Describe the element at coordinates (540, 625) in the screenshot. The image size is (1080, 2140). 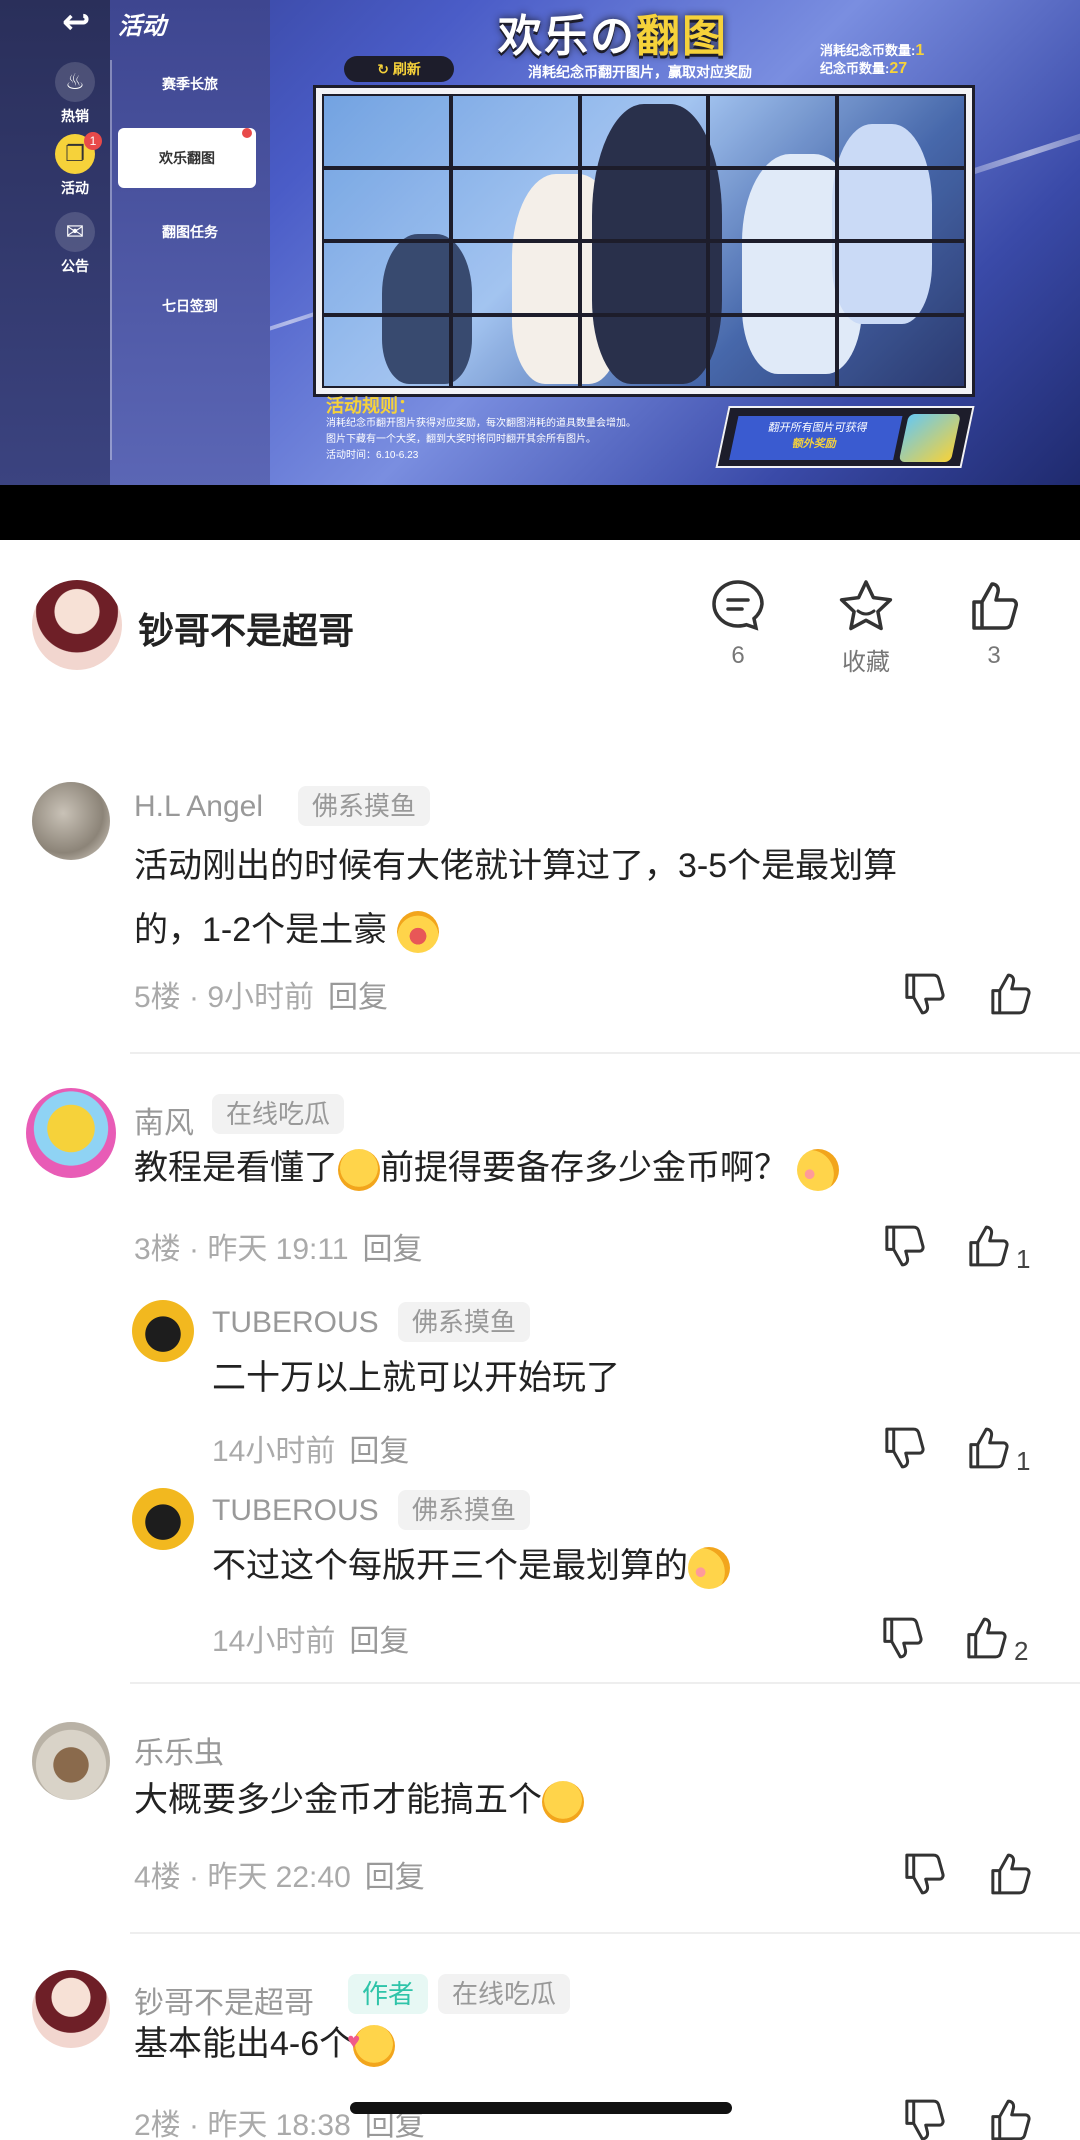
I see `post-header: 钞哥不是超哥 6 收藏 3` at that location.